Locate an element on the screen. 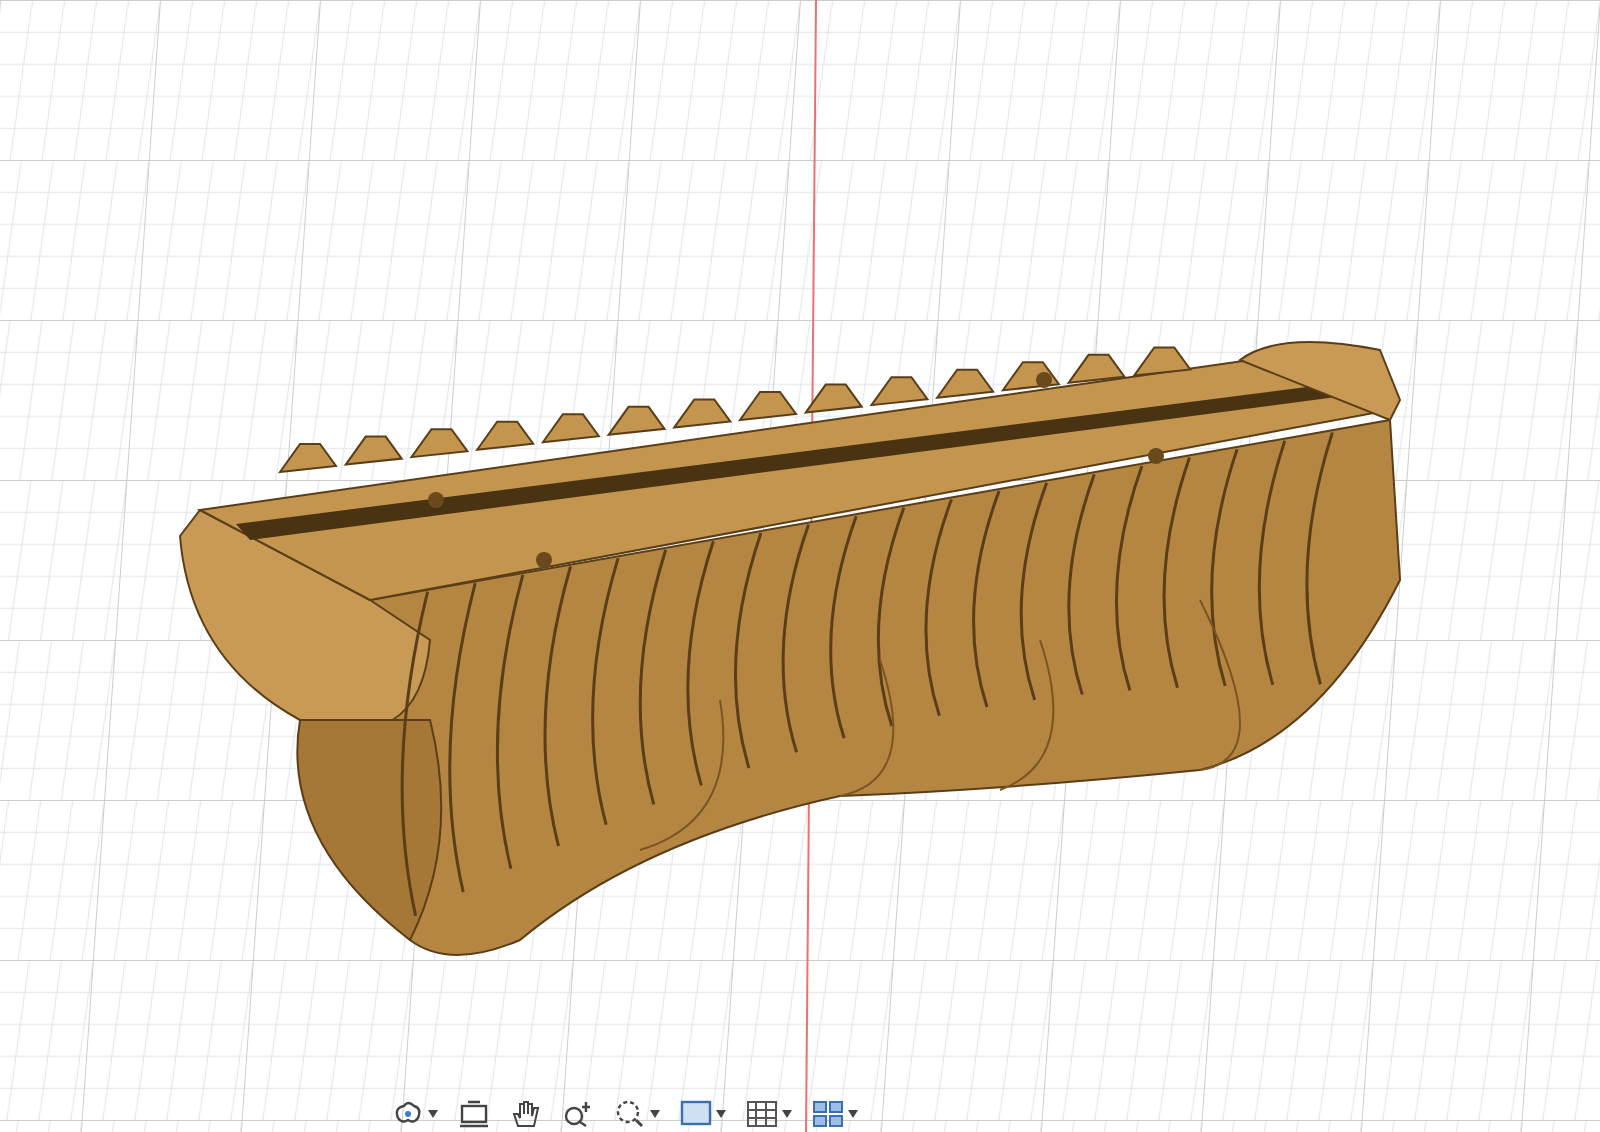 The height and width of the screenshot is (1132, 1600). hand-icon is located at coordinates (526, 1114).